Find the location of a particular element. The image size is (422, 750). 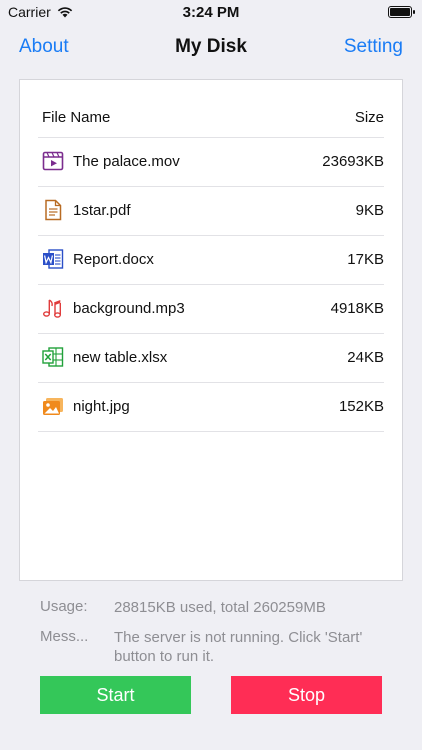

file-name: new table.xlsx is located at coordinates (120, 357).